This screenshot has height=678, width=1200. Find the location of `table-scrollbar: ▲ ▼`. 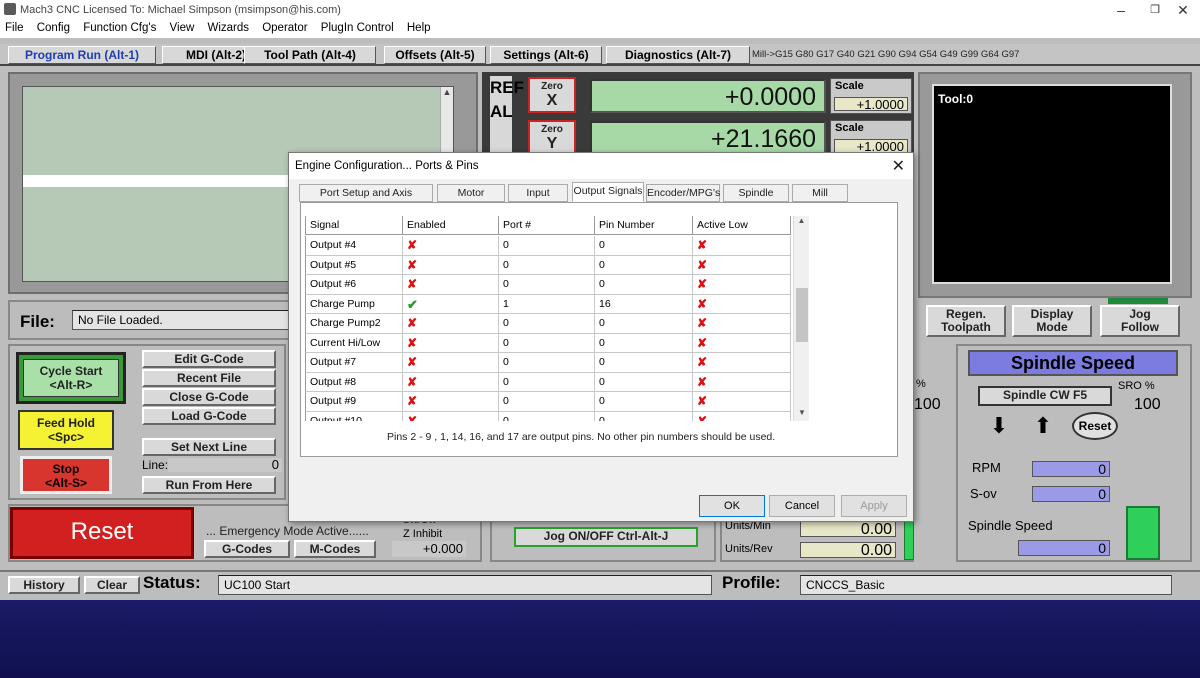

table-scrollbar: ▲ ▼ is located at coordinates (801, 318).